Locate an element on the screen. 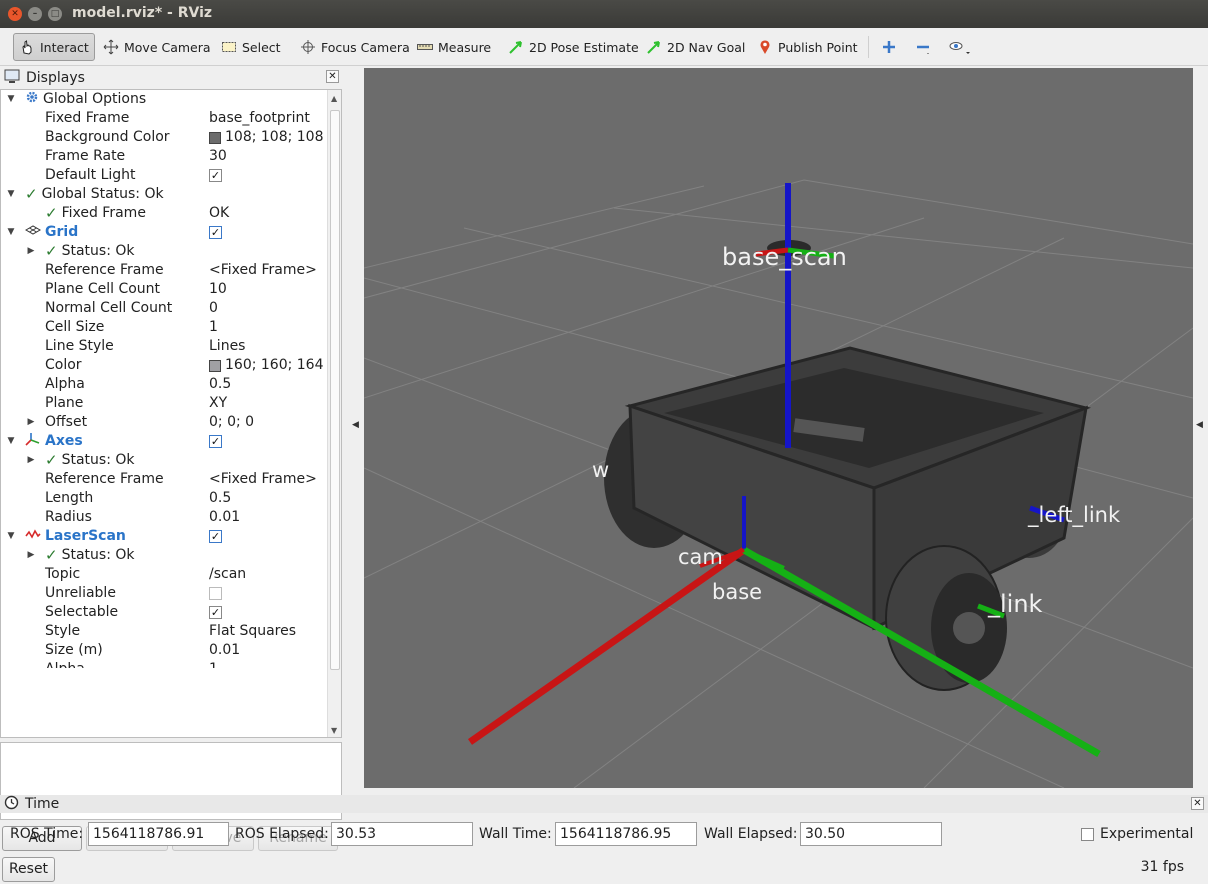 Image resolution: width=1208 pixels, height=884 pixels. wall-elapsed-label: Wall Elapsed: is located at coordinates (751, 834).